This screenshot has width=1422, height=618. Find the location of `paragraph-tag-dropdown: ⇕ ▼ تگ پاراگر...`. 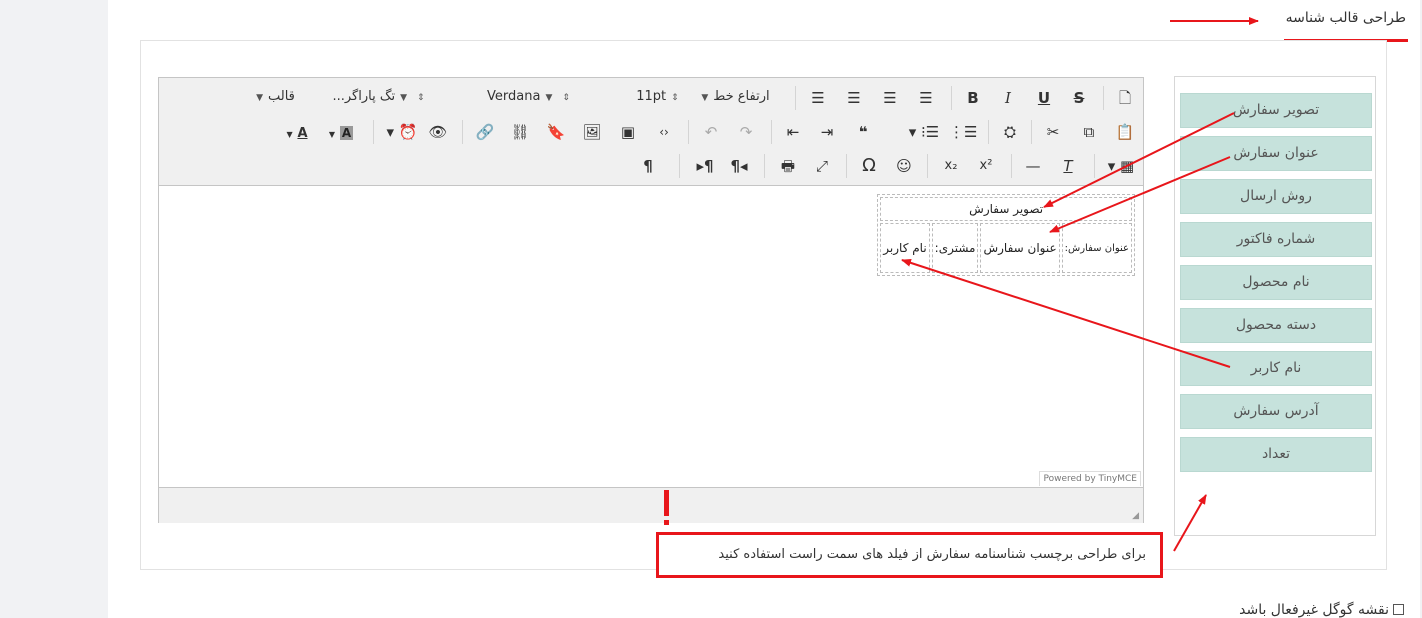

paragraph-tag-dropdown: ⇕ ▼ تگ پاراگر... is located at coordinates (381, 97).